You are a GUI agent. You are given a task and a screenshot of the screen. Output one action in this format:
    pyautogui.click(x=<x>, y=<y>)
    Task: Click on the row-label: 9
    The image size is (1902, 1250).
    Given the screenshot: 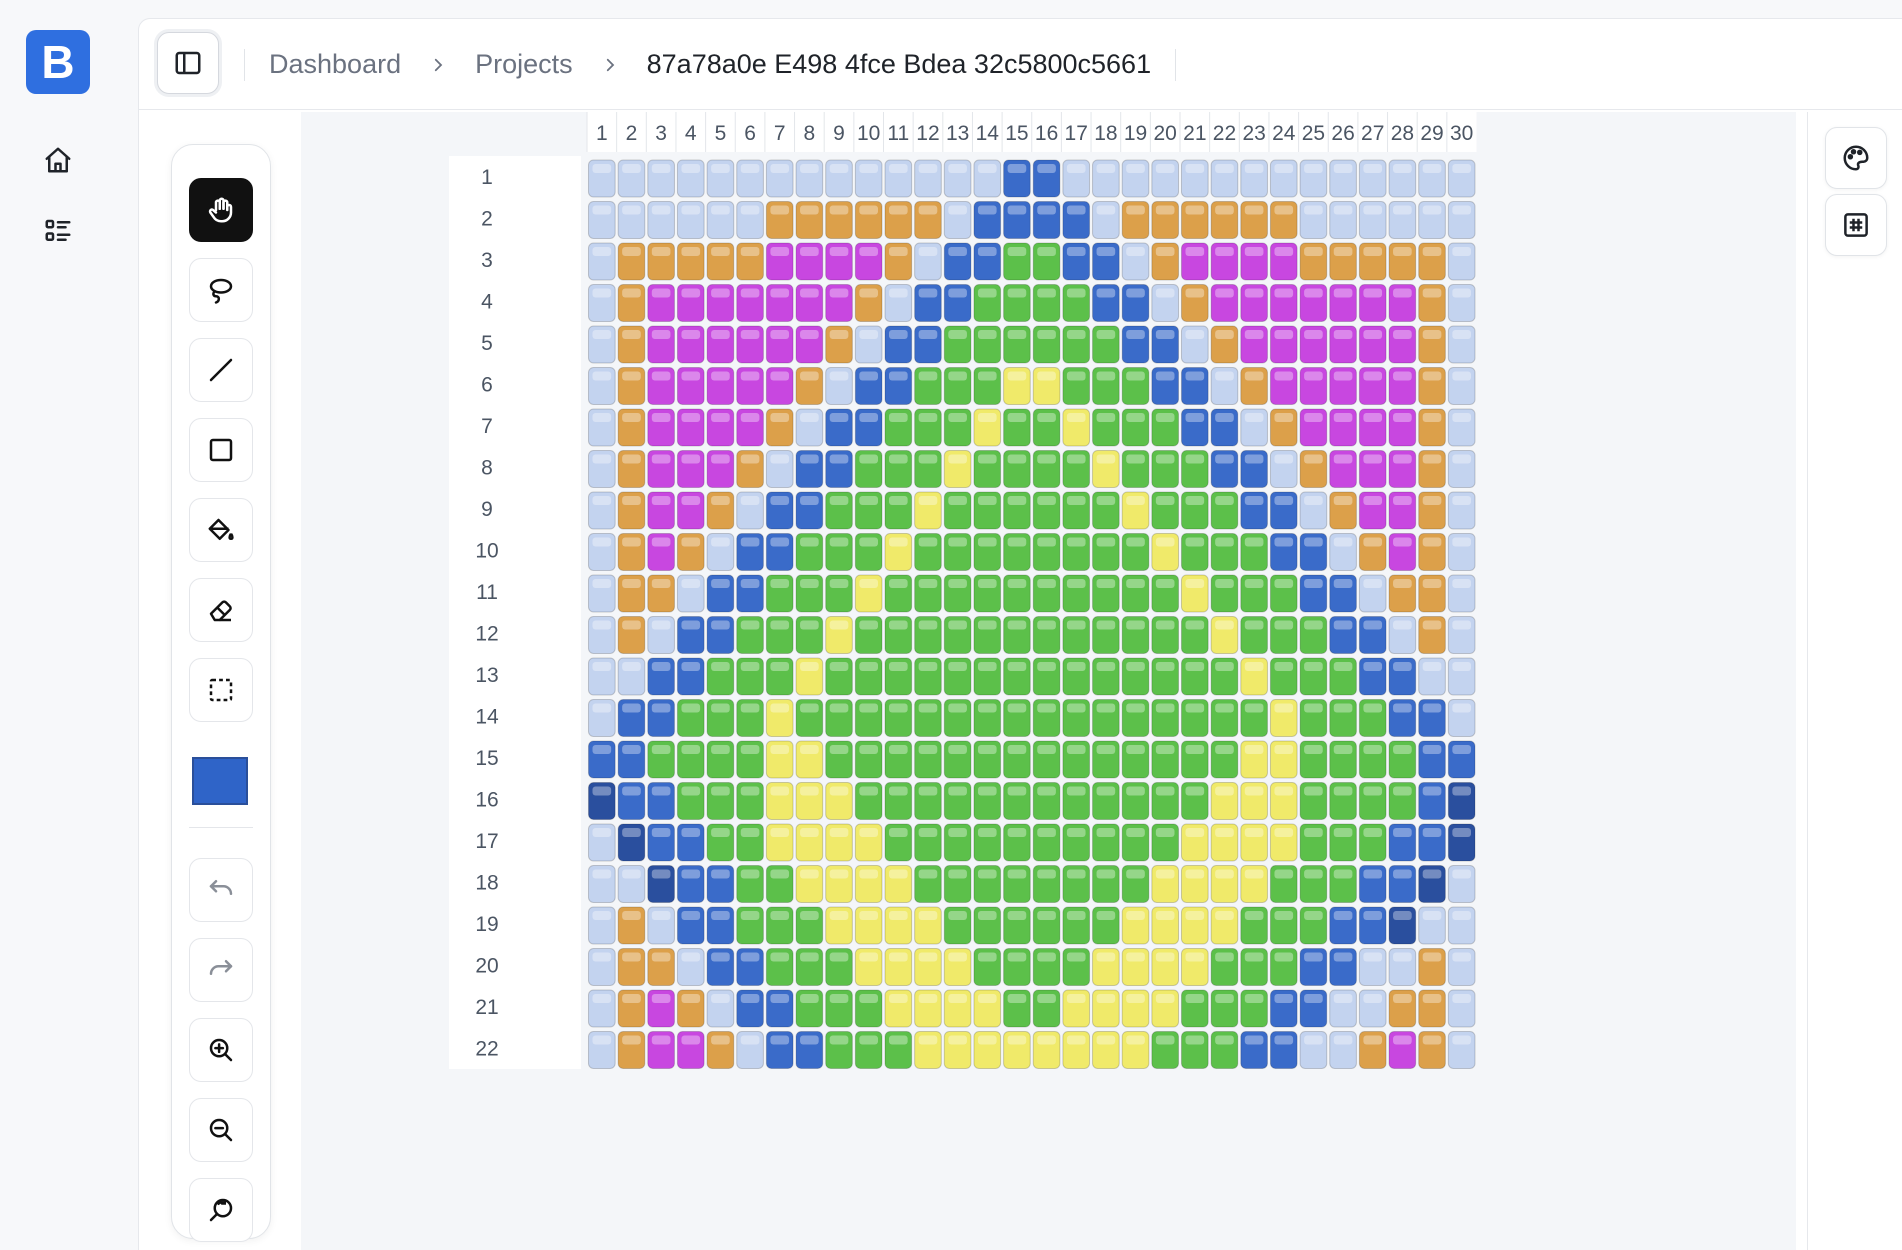 What is the action you would take?
    pyautogui.click(x=487, y=509)
    